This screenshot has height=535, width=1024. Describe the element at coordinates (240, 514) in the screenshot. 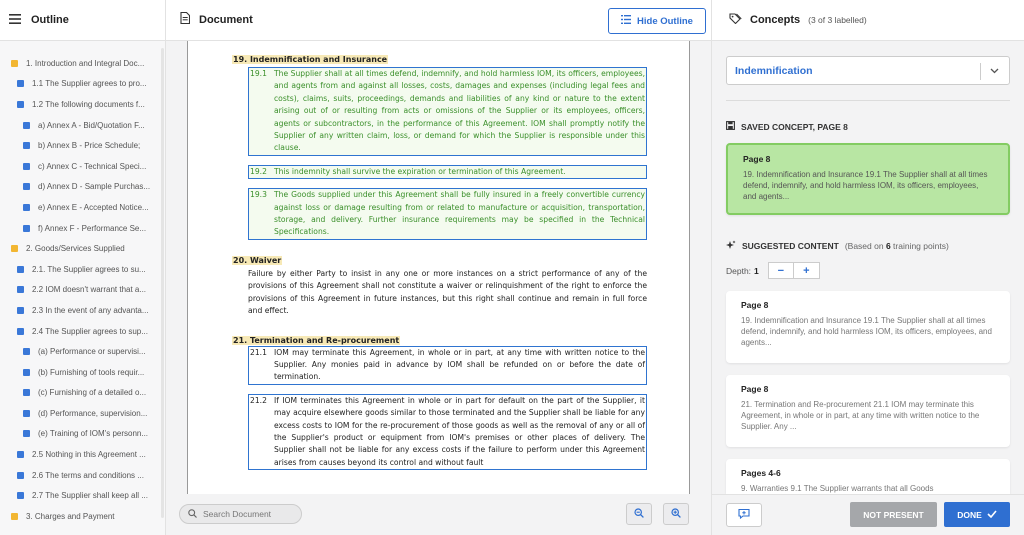

I see `search-document-input: Search Document` at that location.